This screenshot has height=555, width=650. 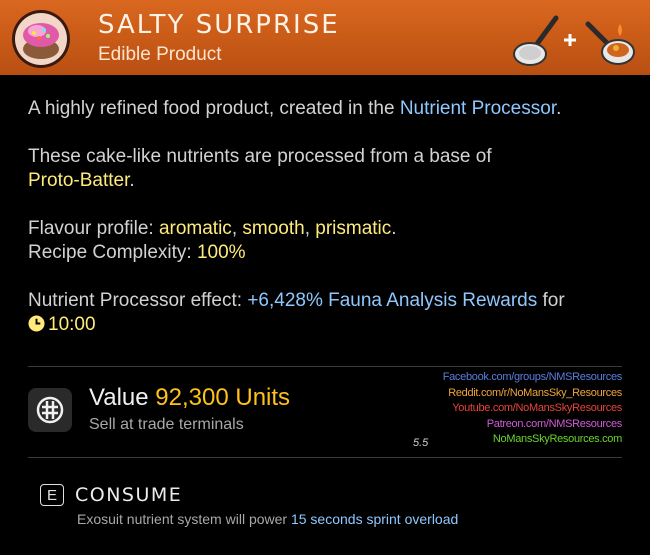 What do you see at coordinates (610, 43) in the screenshot?
I see `cooking-pan-icon` at bounding box center [610, 43].